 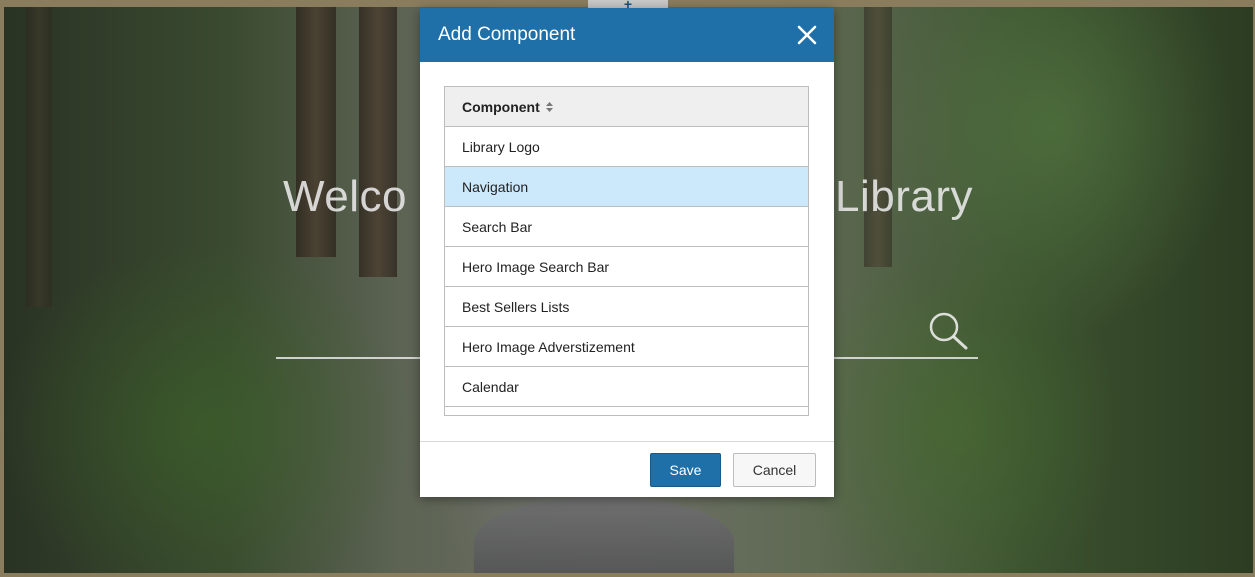 I want to click on add-section-handle: +, so click(x=628, y=4).